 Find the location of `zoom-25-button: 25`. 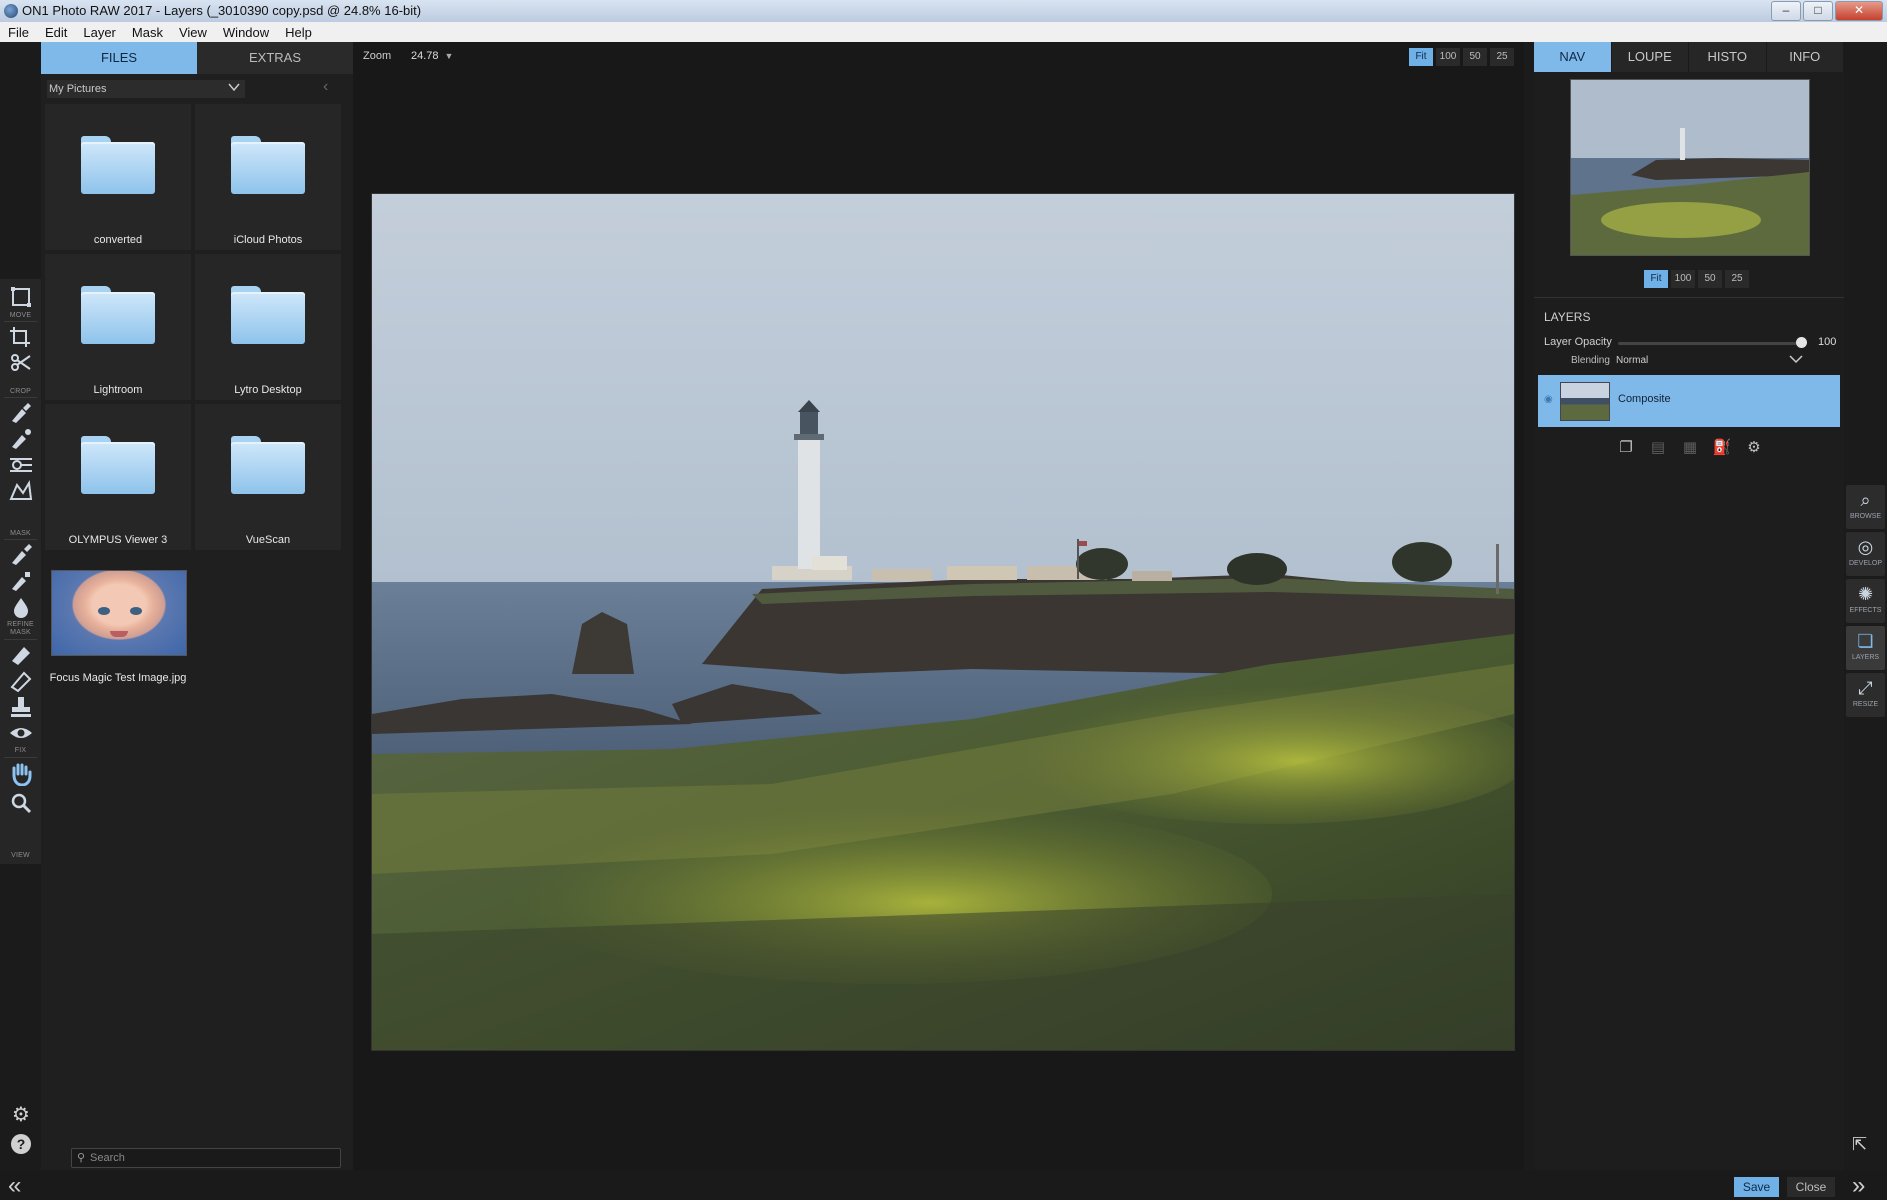

zoom-25-button: 25 is located at coordinates (1502, 57).